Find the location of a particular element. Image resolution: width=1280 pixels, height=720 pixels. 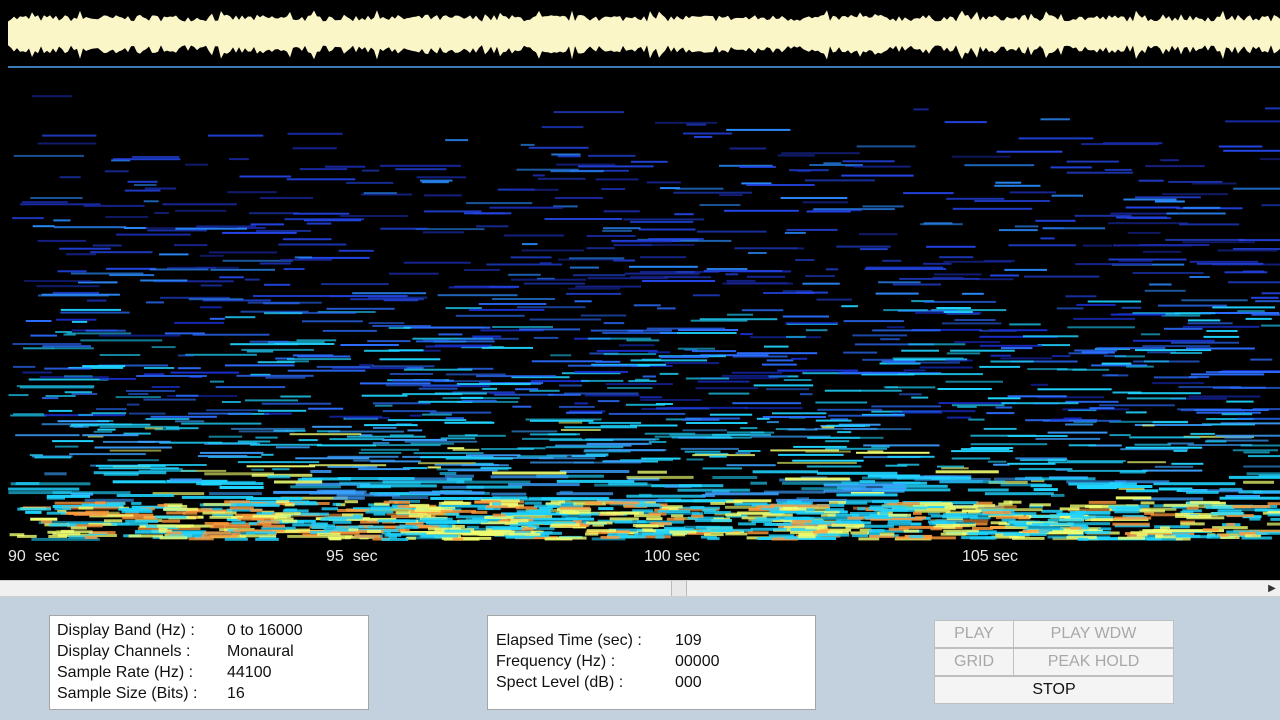

scroll-thumb is located at coordinates (679, 588).